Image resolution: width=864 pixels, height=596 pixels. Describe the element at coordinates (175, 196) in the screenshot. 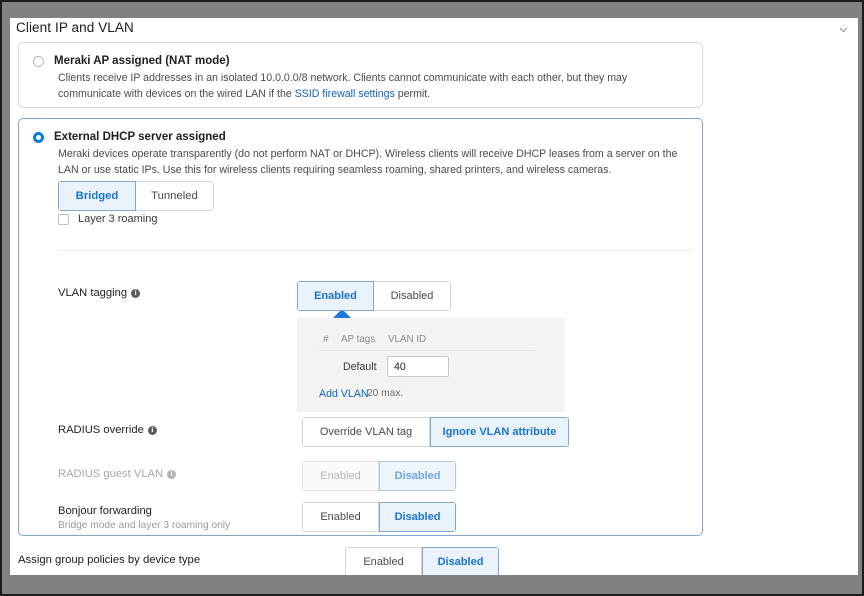

I see `tunneled-button: Tunneled` at that location.